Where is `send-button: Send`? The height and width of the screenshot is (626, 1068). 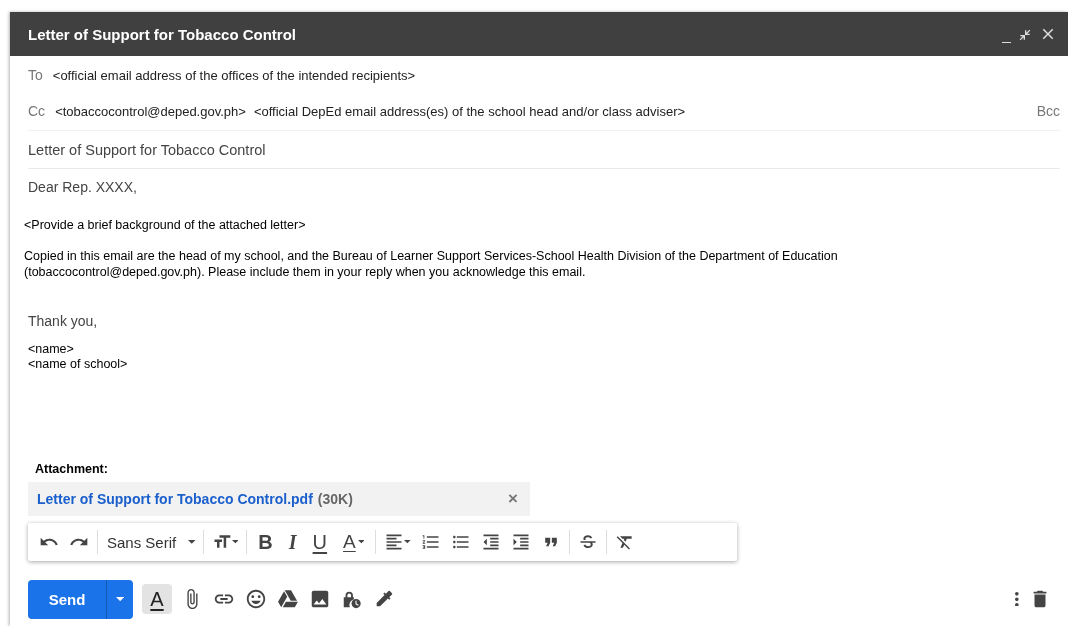 send-button: Send is located at coordinates (67, 599).